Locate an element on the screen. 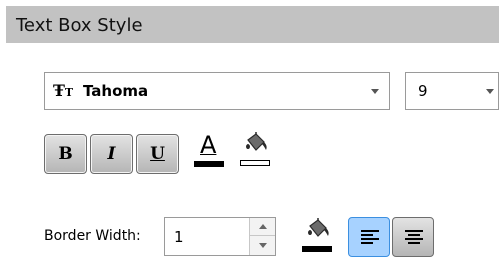 The width and height of the screenshot is (499, 258). align-center-button is located at coordinates (413, 237).